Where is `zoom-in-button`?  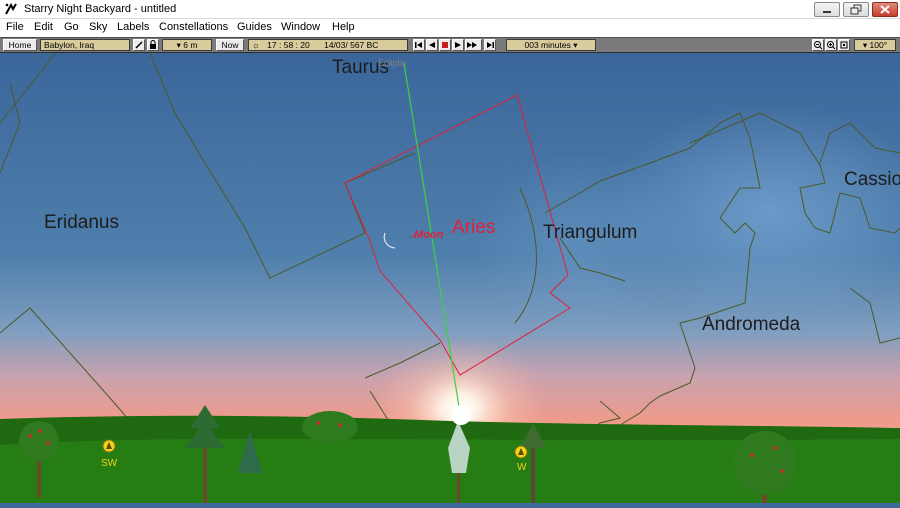 zoom-in-button is located at coordinates (831, 45).